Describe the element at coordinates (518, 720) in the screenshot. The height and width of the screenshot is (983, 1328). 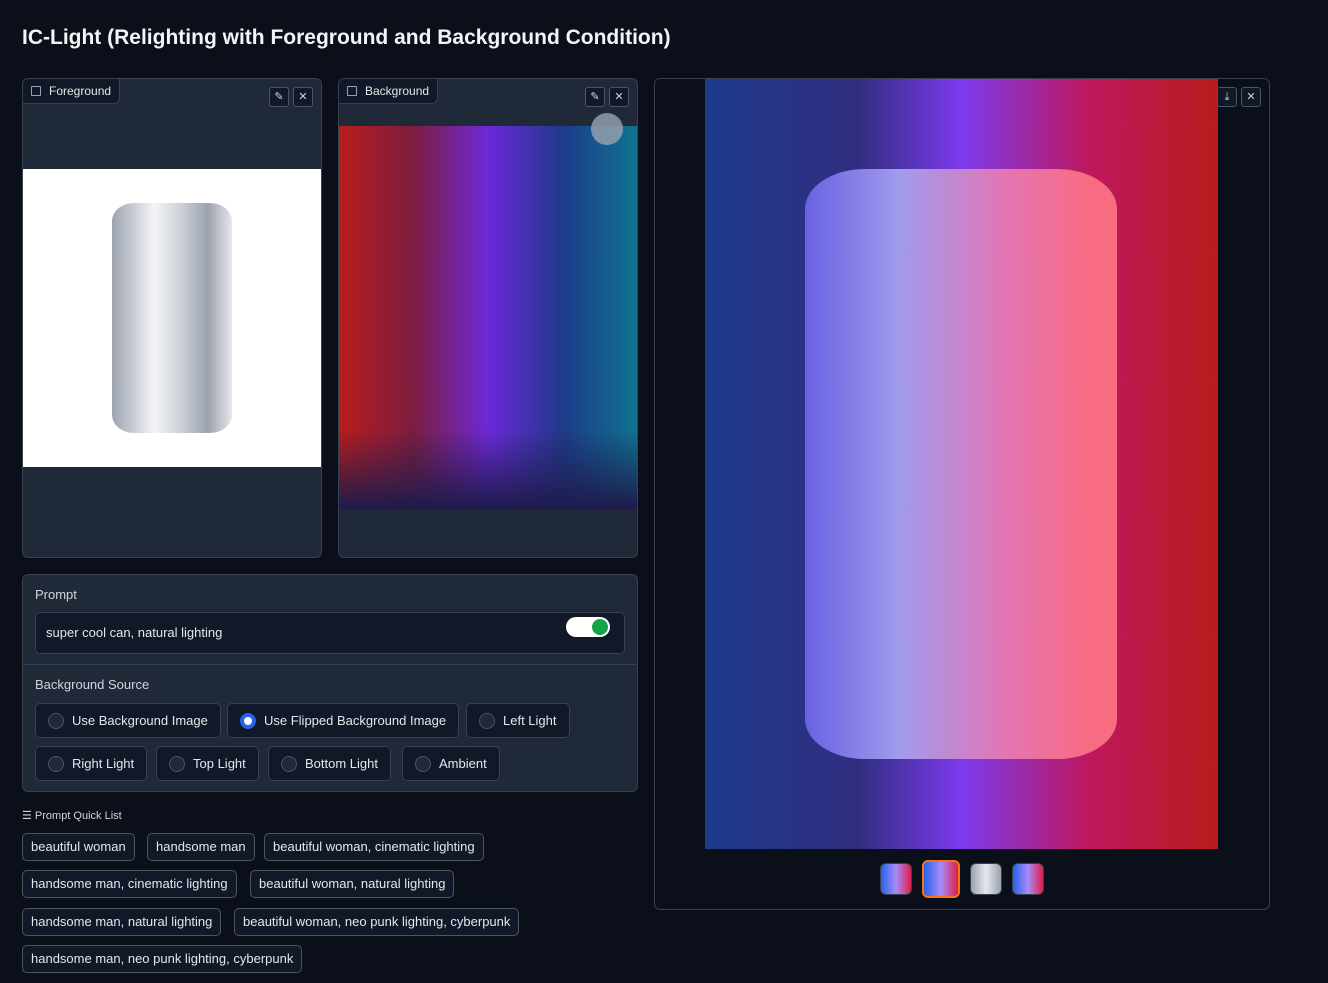
I see `radio-left-light: Left Light` at that location.